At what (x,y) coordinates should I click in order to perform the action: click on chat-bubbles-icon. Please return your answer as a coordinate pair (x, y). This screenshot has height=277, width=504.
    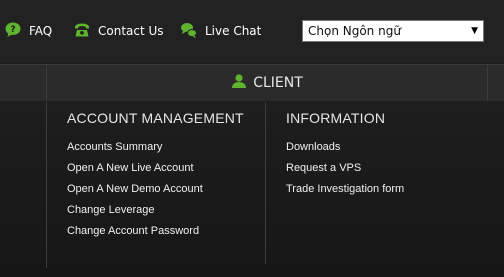
    Looking at the image, I should click on (189, 31).